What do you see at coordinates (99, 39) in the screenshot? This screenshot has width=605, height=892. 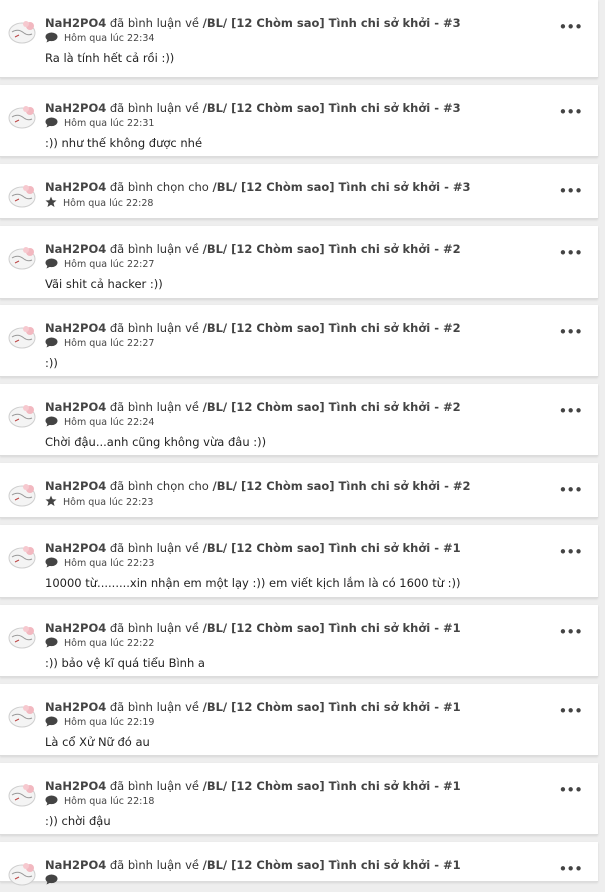 I see `activity-meta: Hôm qua lúc 22:34` at bounding box center [99, 39].